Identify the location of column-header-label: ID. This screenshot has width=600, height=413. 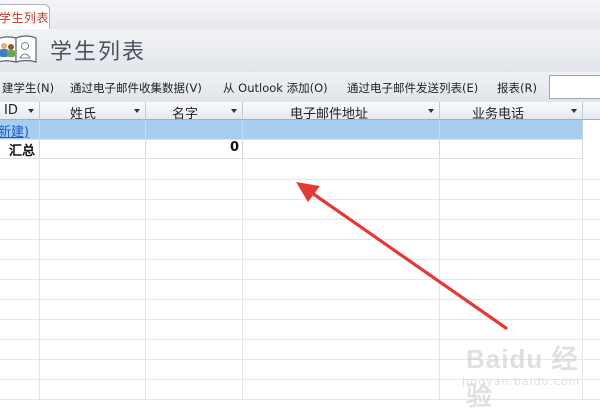
(11, 110).